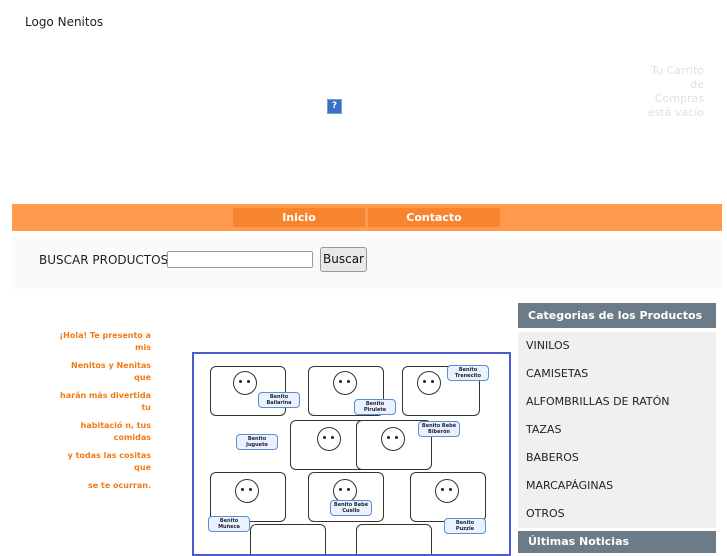 Image resolution: width=727 pixels, height=556 pixels. I want to click on character-tag: Benito Bailarina, so click(279, 400).